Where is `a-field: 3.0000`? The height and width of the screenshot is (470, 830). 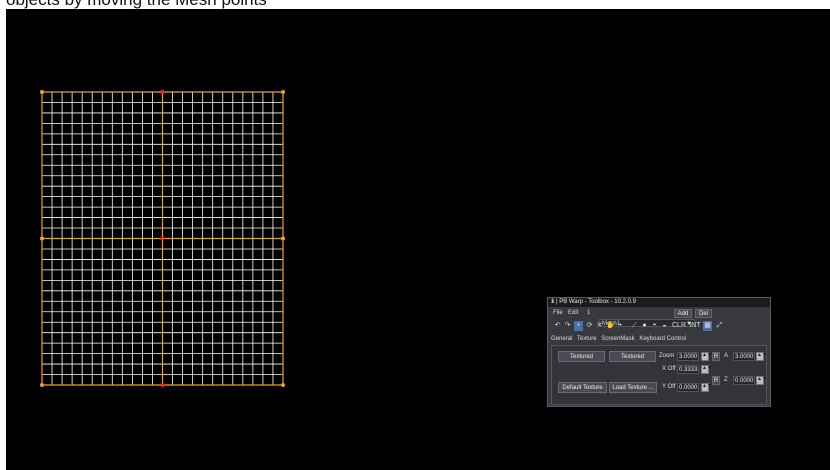 a-field: 3.0000 is located at coordinates (744, 356).